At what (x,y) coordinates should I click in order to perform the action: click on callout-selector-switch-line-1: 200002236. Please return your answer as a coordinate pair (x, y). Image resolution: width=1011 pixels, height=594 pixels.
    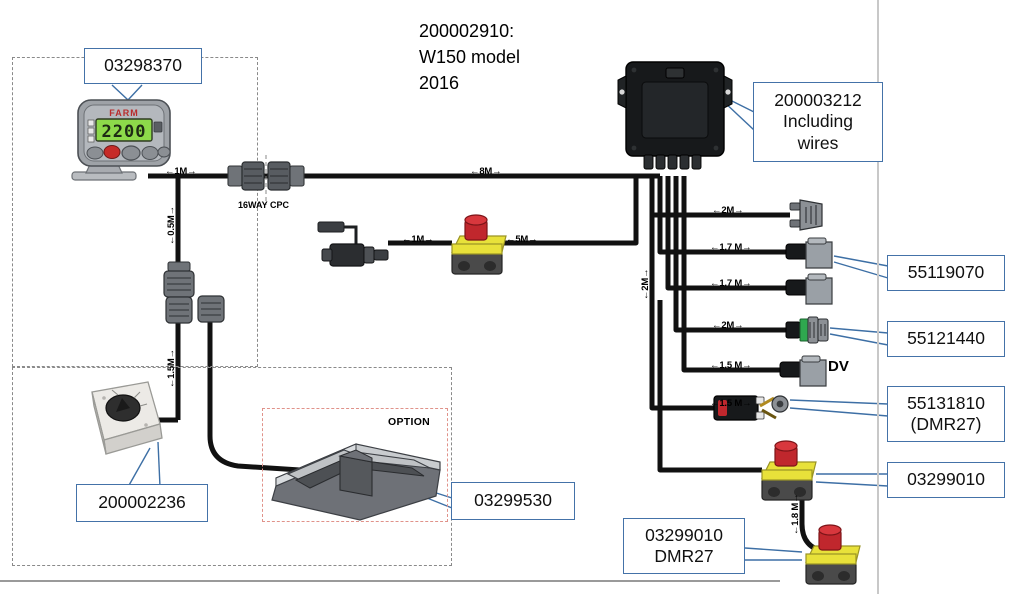
    Looking at the image, I should click on (142, 502).